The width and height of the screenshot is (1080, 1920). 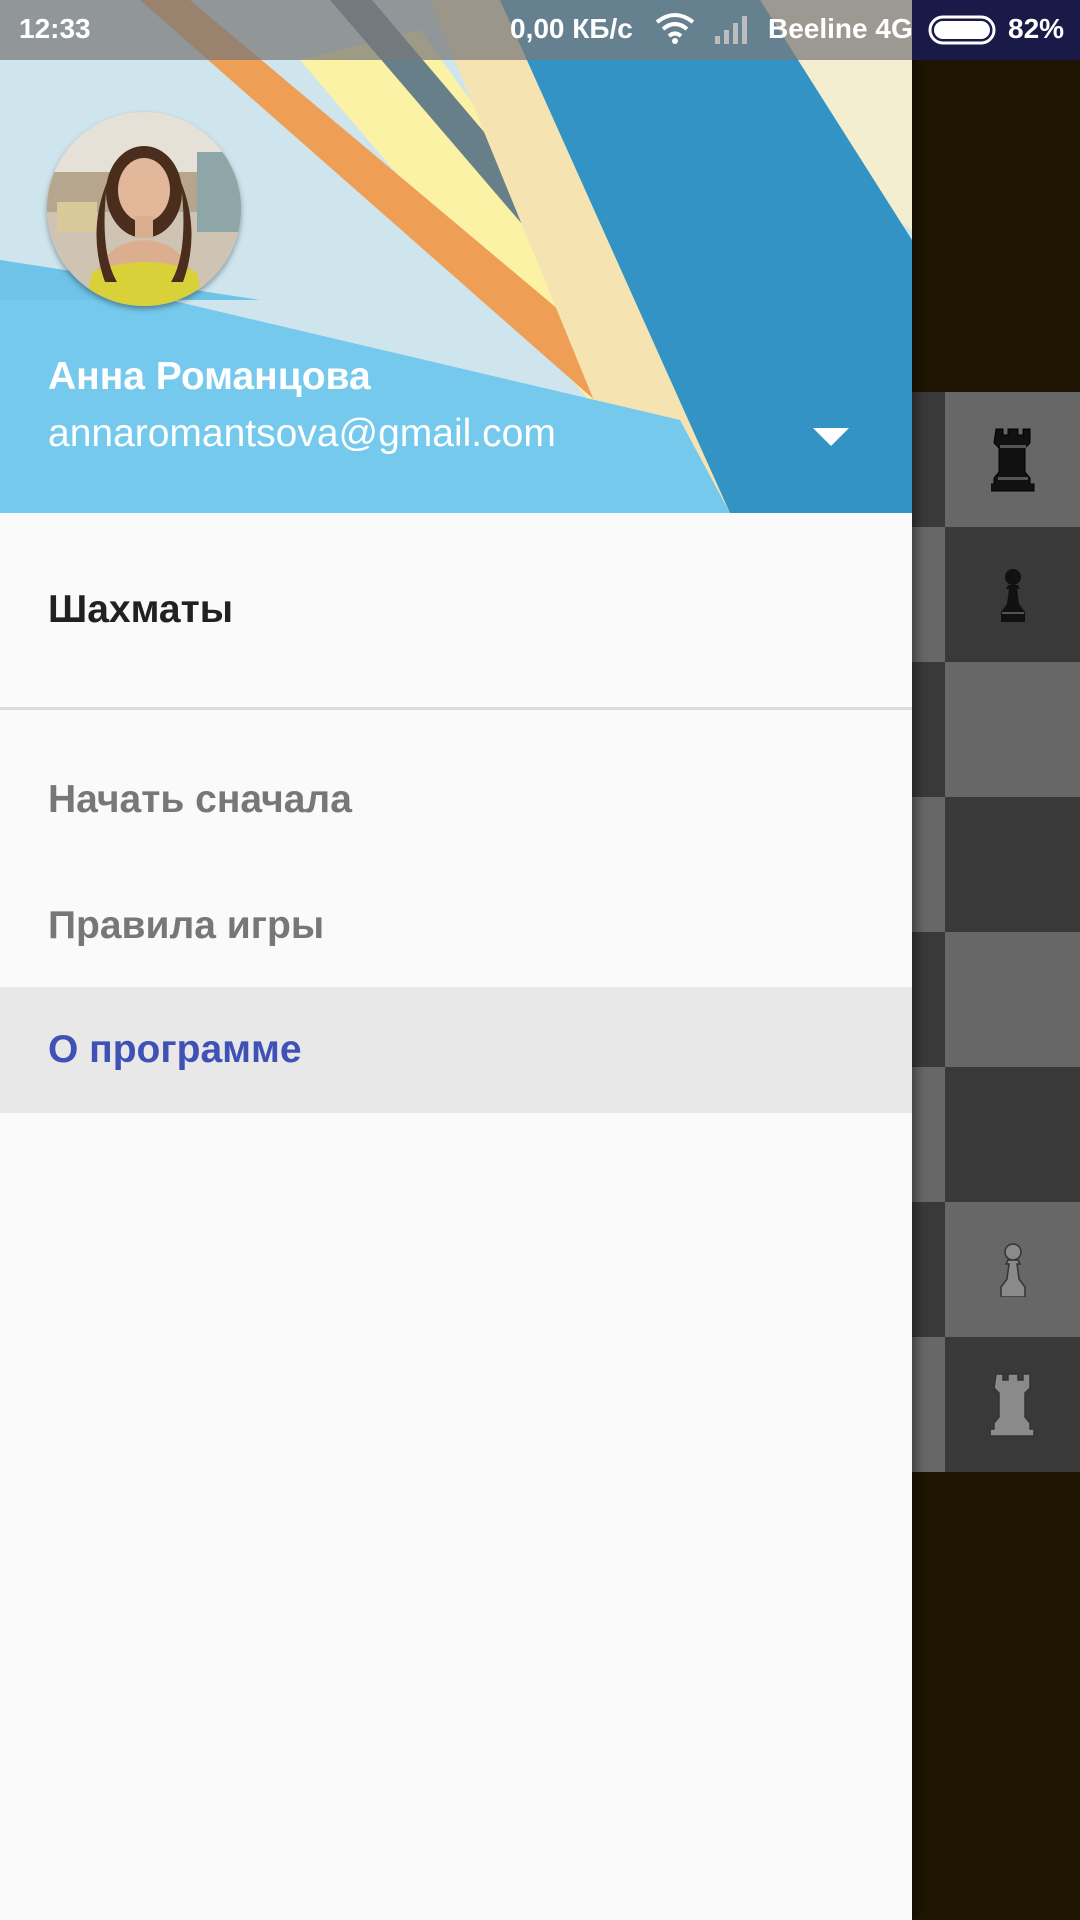 I want to click on menu-item-about: О программе, so click(x=456, y=1050).